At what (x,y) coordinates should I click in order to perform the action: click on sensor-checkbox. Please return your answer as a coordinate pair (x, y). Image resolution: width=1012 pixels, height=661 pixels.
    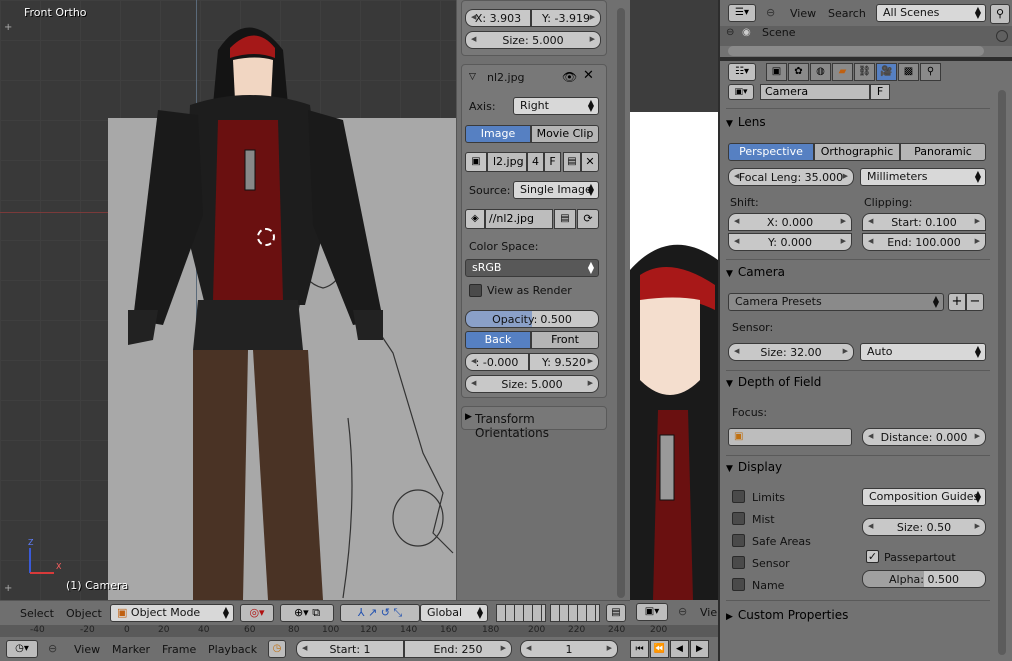
    Looking at the image, I should click on (738, 562).